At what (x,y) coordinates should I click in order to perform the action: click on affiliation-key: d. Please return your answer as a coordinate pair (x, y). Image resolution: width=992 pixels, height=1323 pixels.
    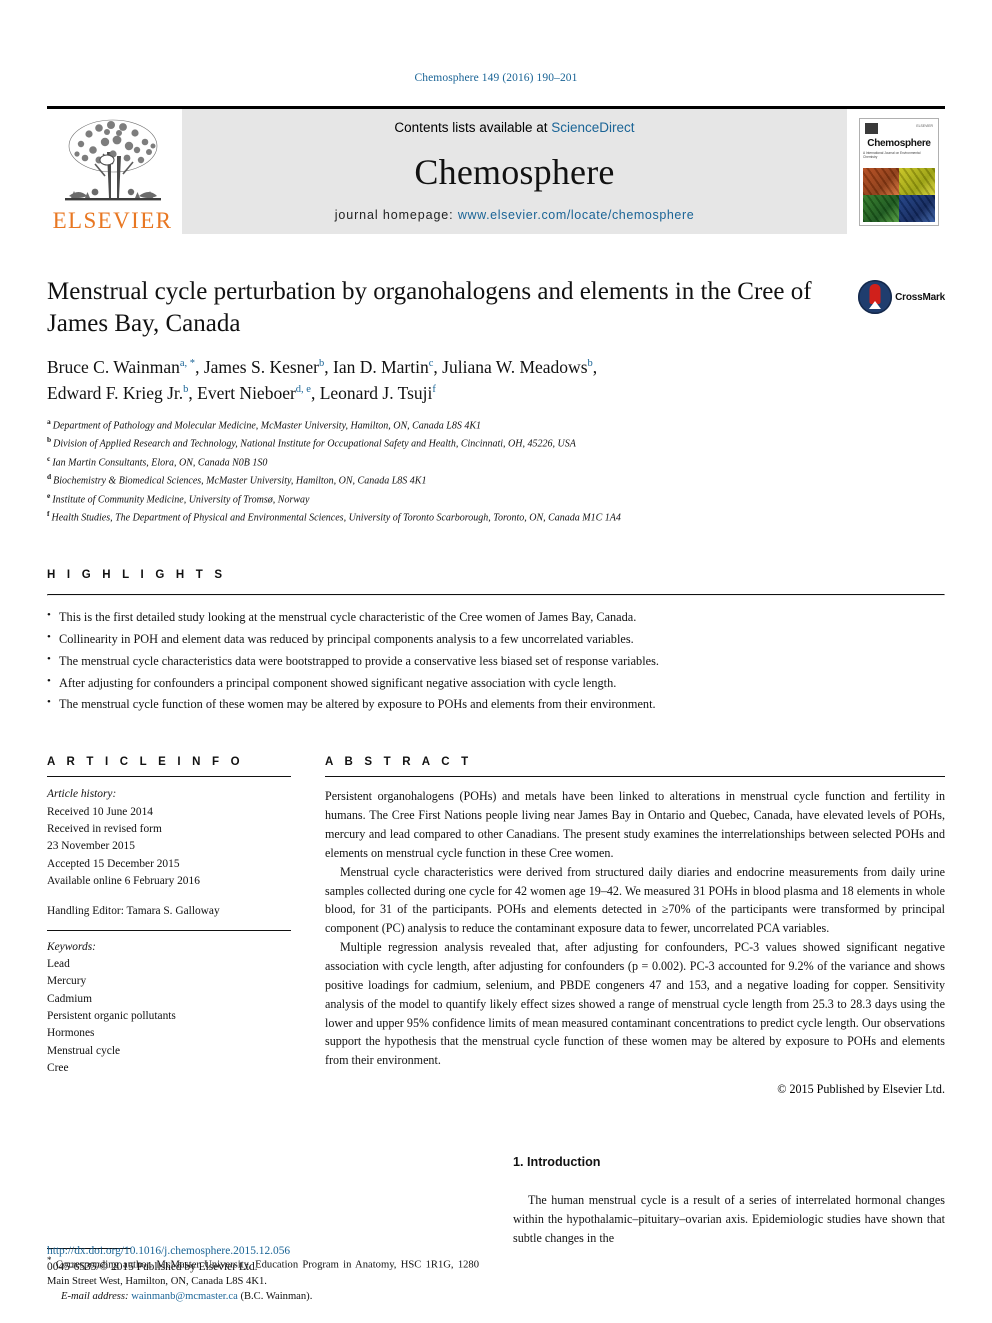
    Looking at the image, I should click on (49, 477).